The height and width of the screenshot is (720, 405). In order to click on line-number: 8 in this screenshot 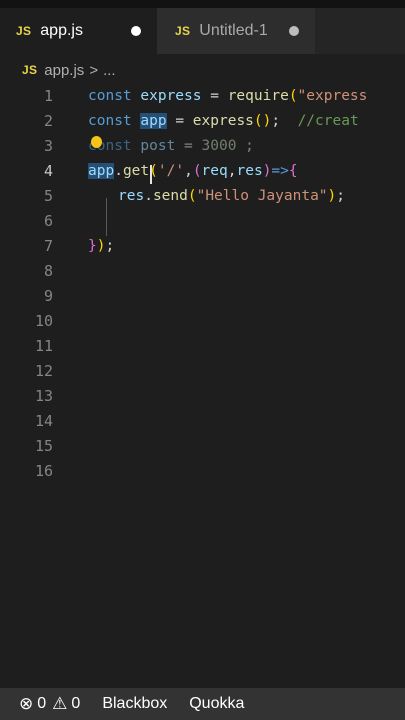, I will do `click(48, 271)`.